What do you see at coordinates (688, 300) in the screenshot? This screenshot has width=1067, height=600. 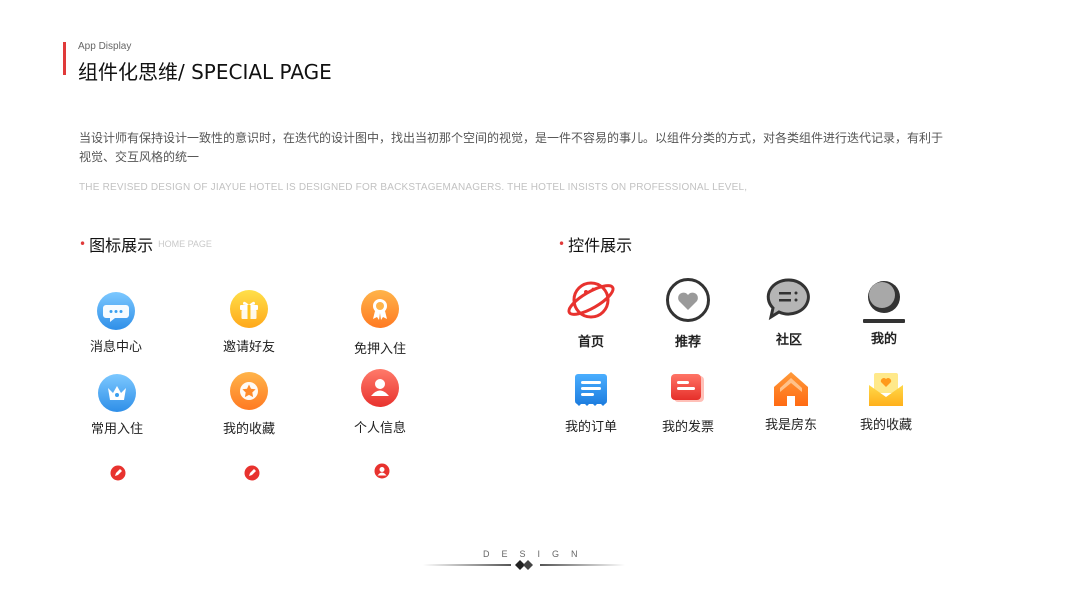 I see `heart-icon` at bounding box center [688, 300].